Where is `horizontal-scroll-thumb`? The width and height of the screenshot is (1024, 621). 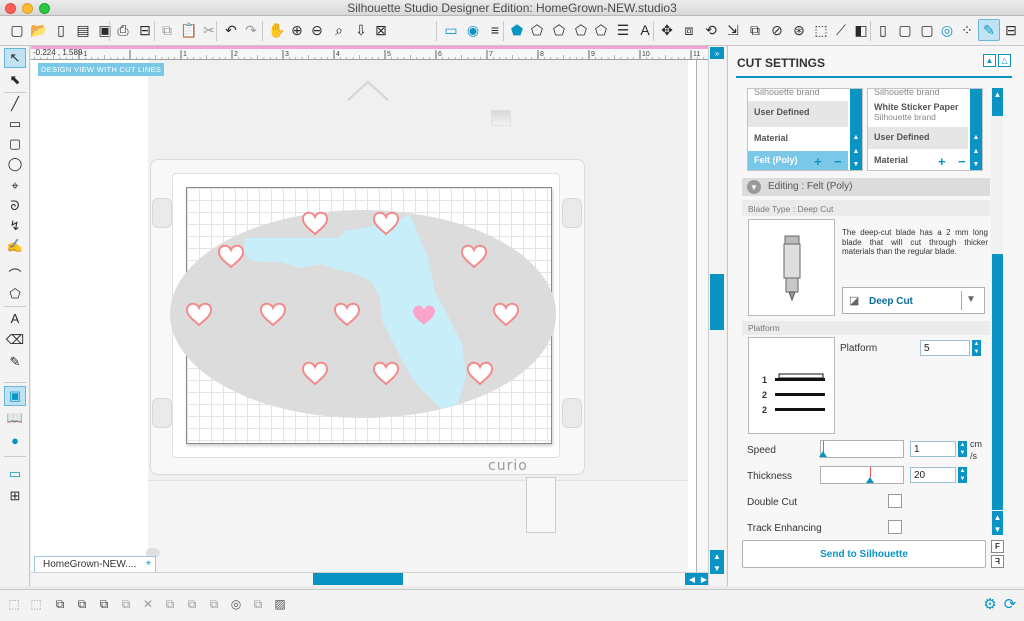 horizontal-scroll-thumb is located at coordinates (358, 579).